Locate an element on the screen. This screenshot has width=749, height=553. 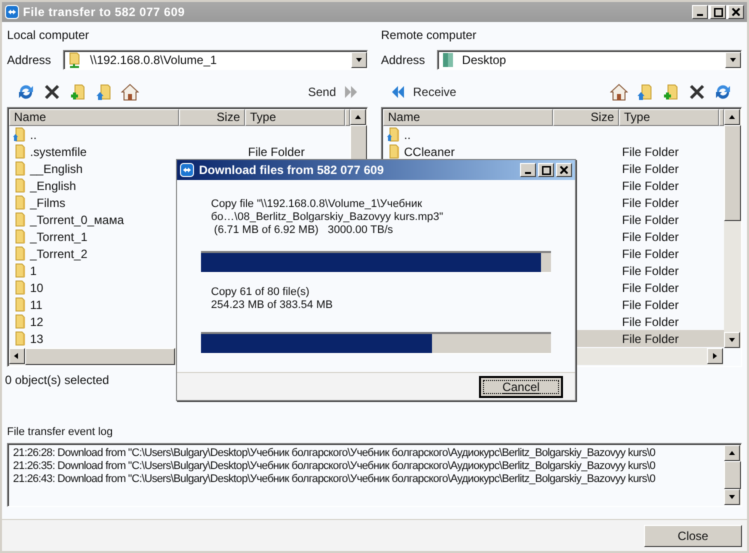
panel-label: Local computer is located at coordinates (48, 35).